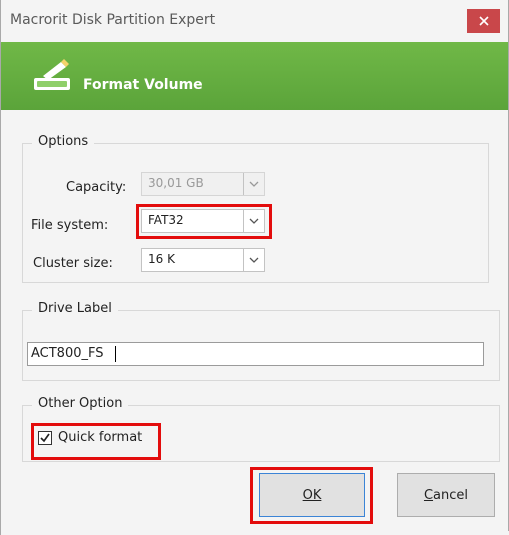  I want to click on cancel-button-label: Cancel, so click(446, 495).